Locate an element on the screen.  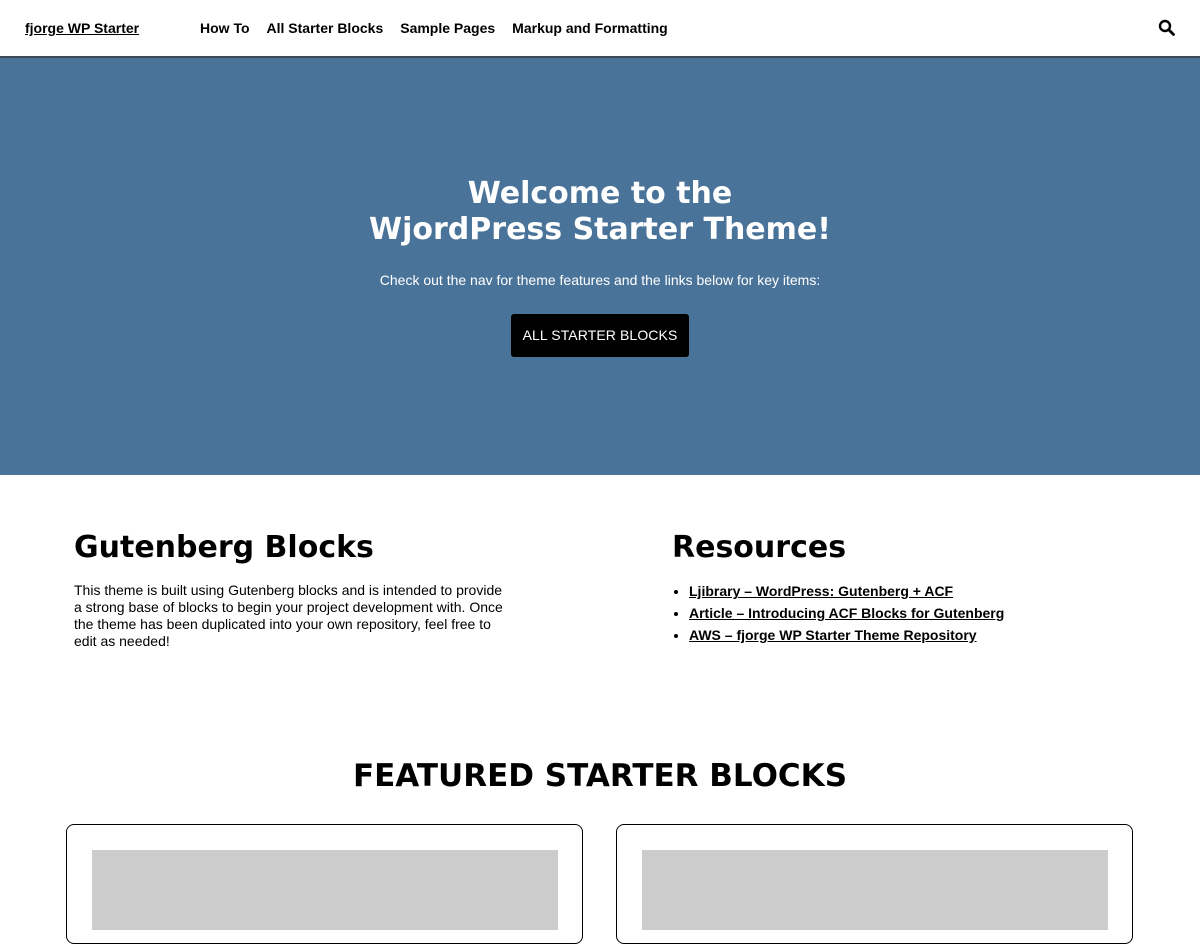
hero-title-line-2: WjordPress Starter Theme! is located at coordinates (600, 229).